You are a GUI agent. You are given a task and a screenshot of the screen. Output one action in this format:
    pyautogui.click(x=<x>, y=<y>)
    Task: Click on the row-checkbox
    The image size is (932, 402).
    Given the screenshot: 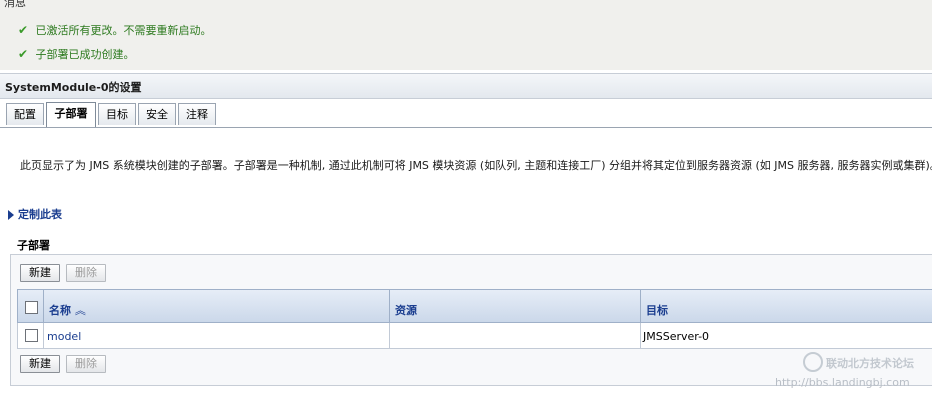 What is the action you would take?
    pyautogui.click(x=31, y=335)
    